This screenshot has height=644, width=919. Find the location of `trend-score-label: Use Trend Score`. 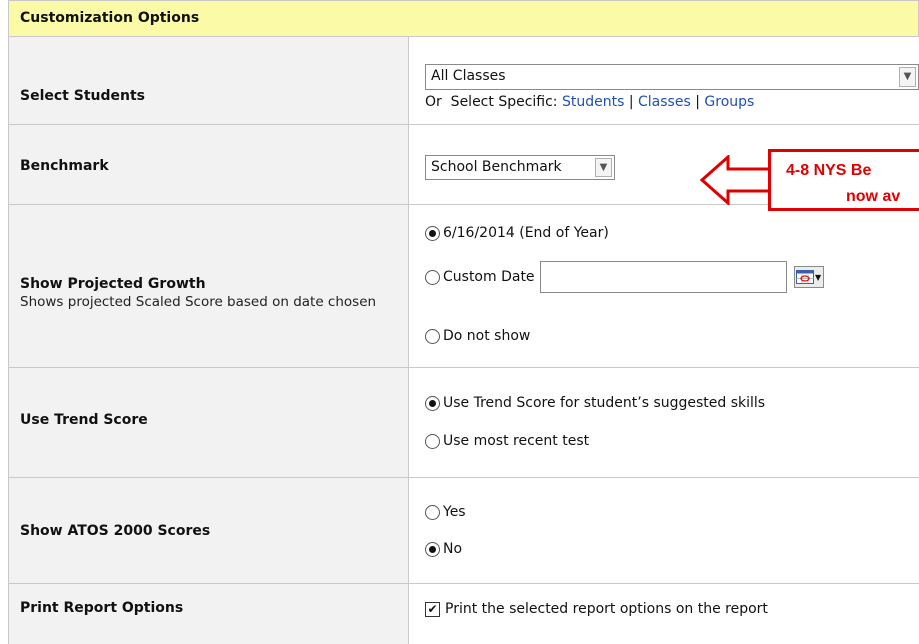

trend-score-label: Use Trend Score is located at coordinates (84, 420).